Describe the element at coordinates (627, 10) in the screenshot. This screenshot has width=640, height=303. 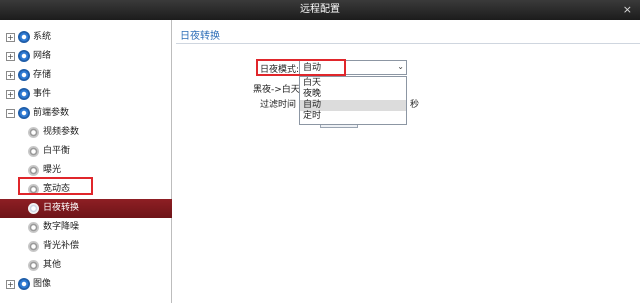
I see `close-icon: ×` at that location.